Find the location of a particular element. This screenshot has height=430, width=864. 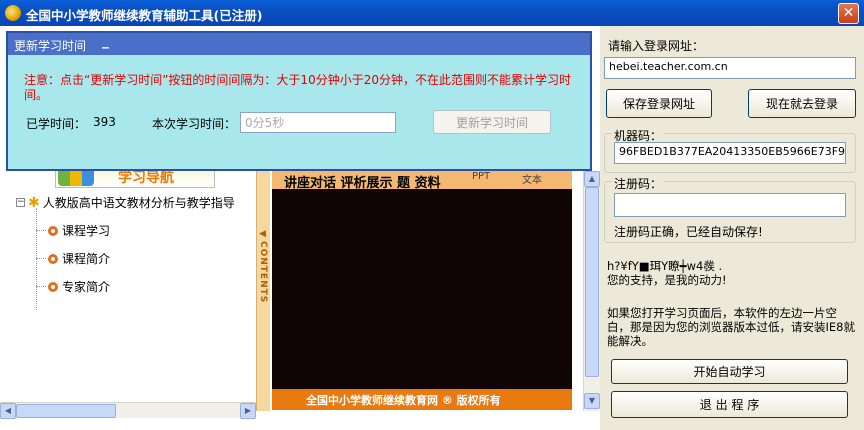

close-button: ✕ is located at coordinates (848, 13).